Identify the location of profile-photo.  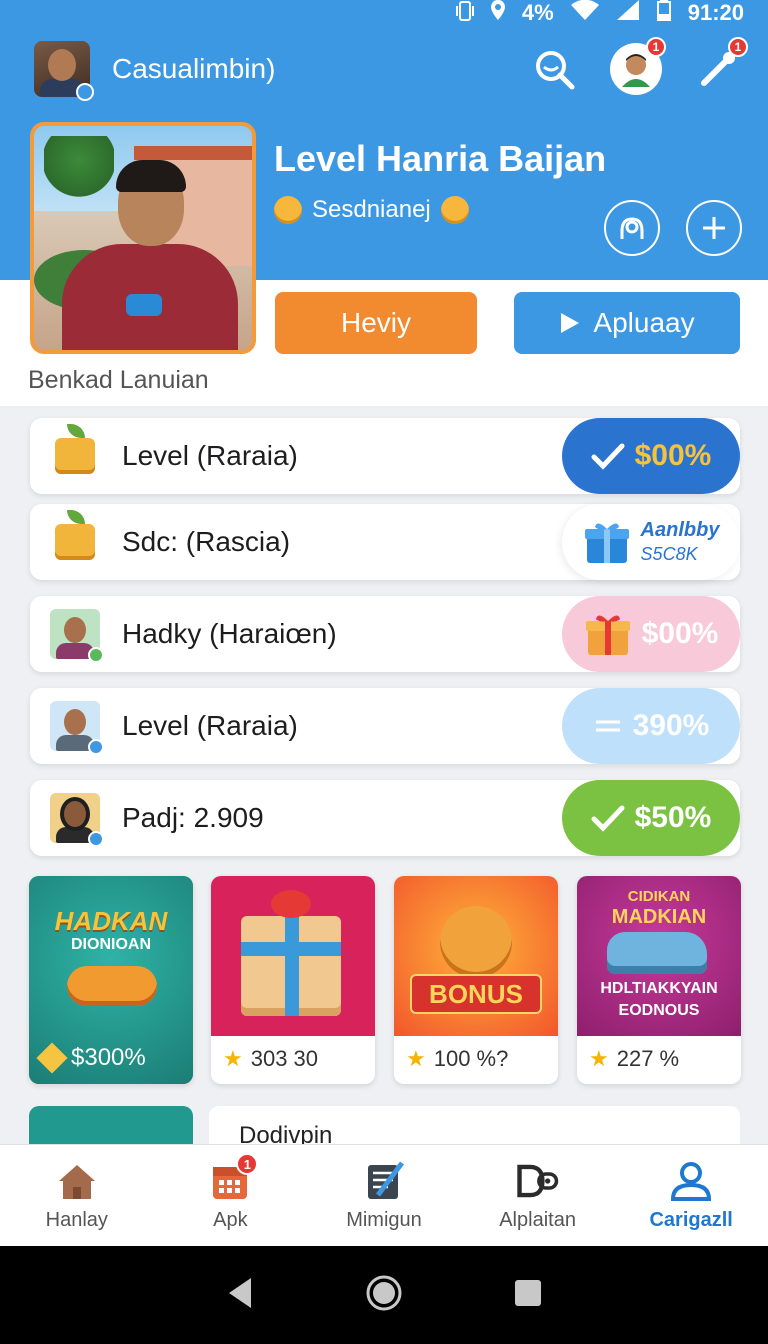
(143, 238).